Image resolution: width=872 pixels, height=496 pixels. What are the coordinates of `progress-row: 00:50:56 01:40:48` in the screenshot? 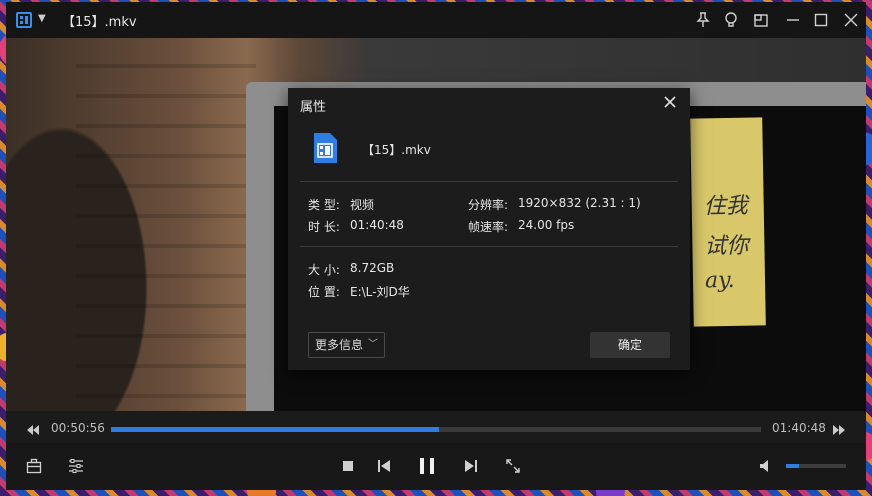 It's located at (436, 427).